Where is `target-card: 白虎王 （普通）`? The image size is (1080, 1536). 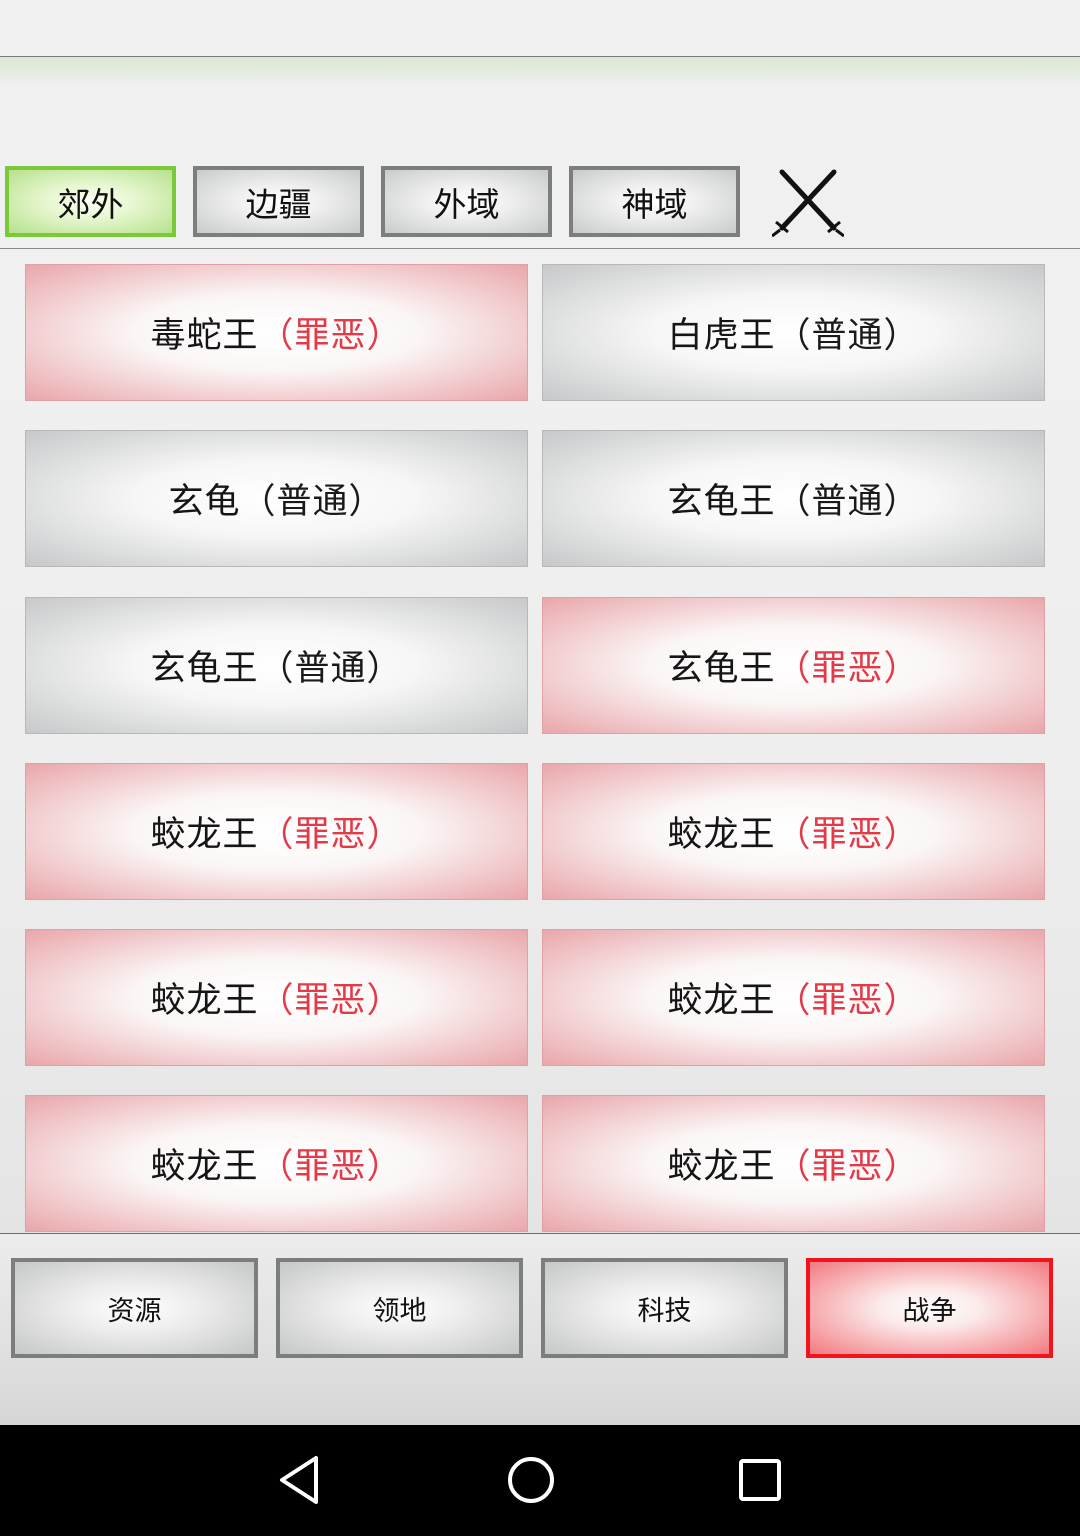
target-card: 白虎王 （普通） is located at coordinates (793, 332).